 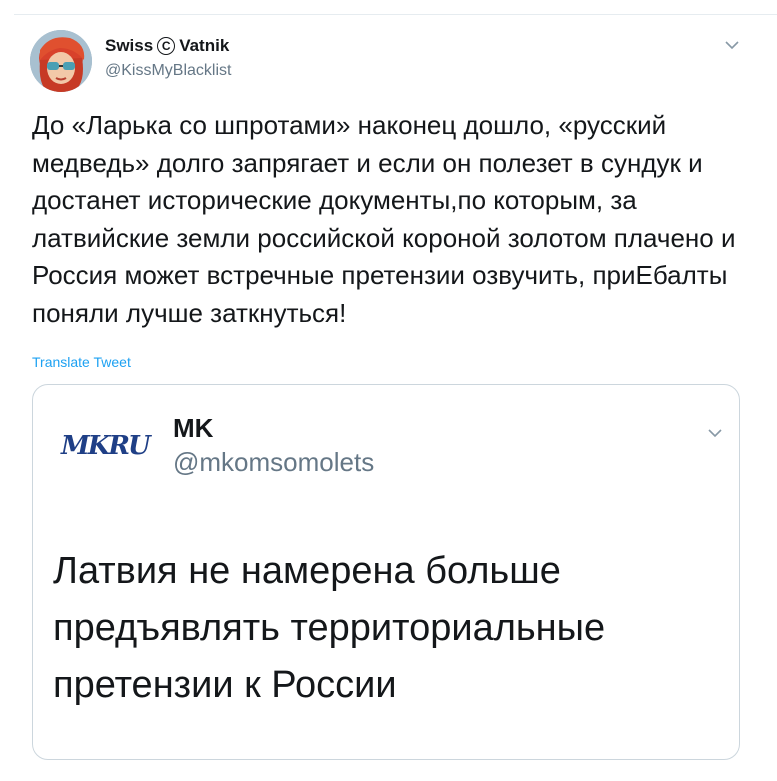 I want to click on quoted-author-name: MK, so click(x=193, y=428).